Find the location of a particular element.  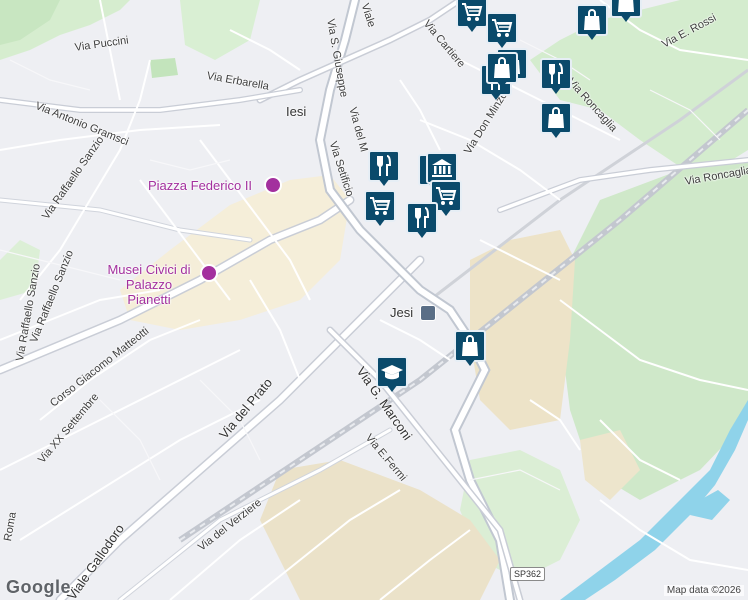

route-shield: SP362 is located at coordinates (528, 574).